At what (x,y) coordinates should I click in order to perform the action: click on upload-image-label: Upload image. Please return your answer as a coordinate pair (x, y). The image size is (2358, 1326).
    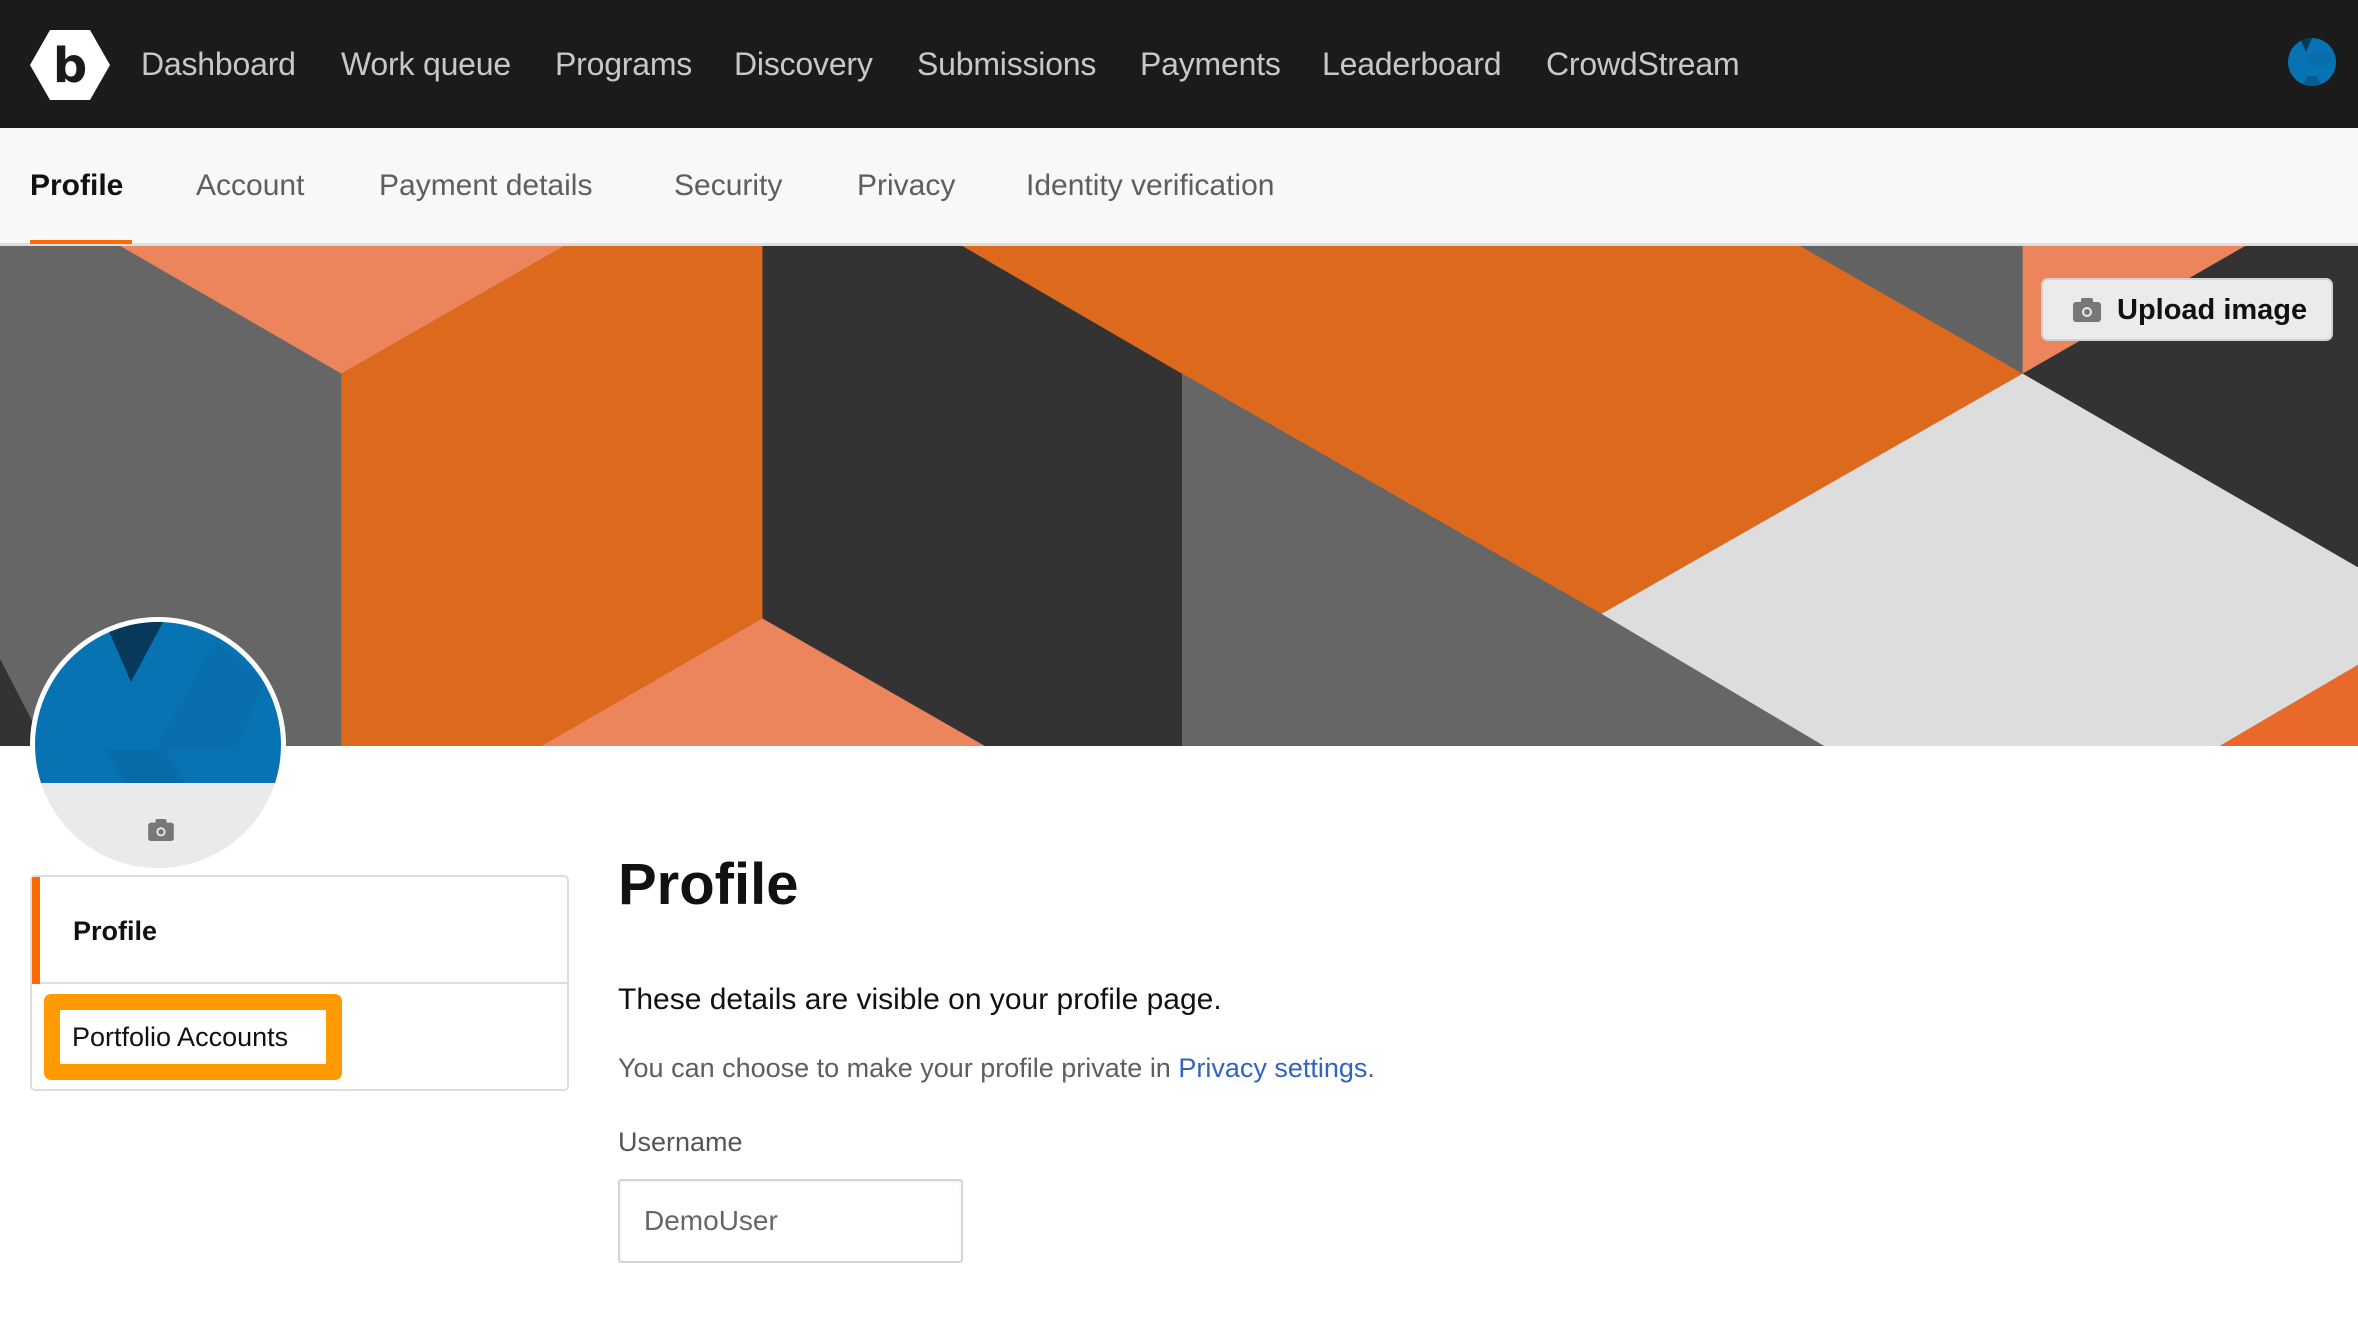
    Looking at the image, I should click on (2212, 310).